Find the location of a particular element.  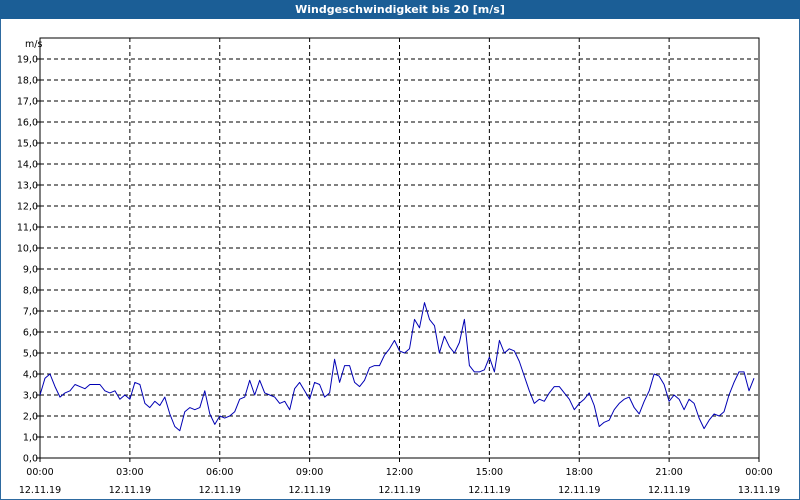

y-tick-label: 14,0 is located at coordinates (27, 165).